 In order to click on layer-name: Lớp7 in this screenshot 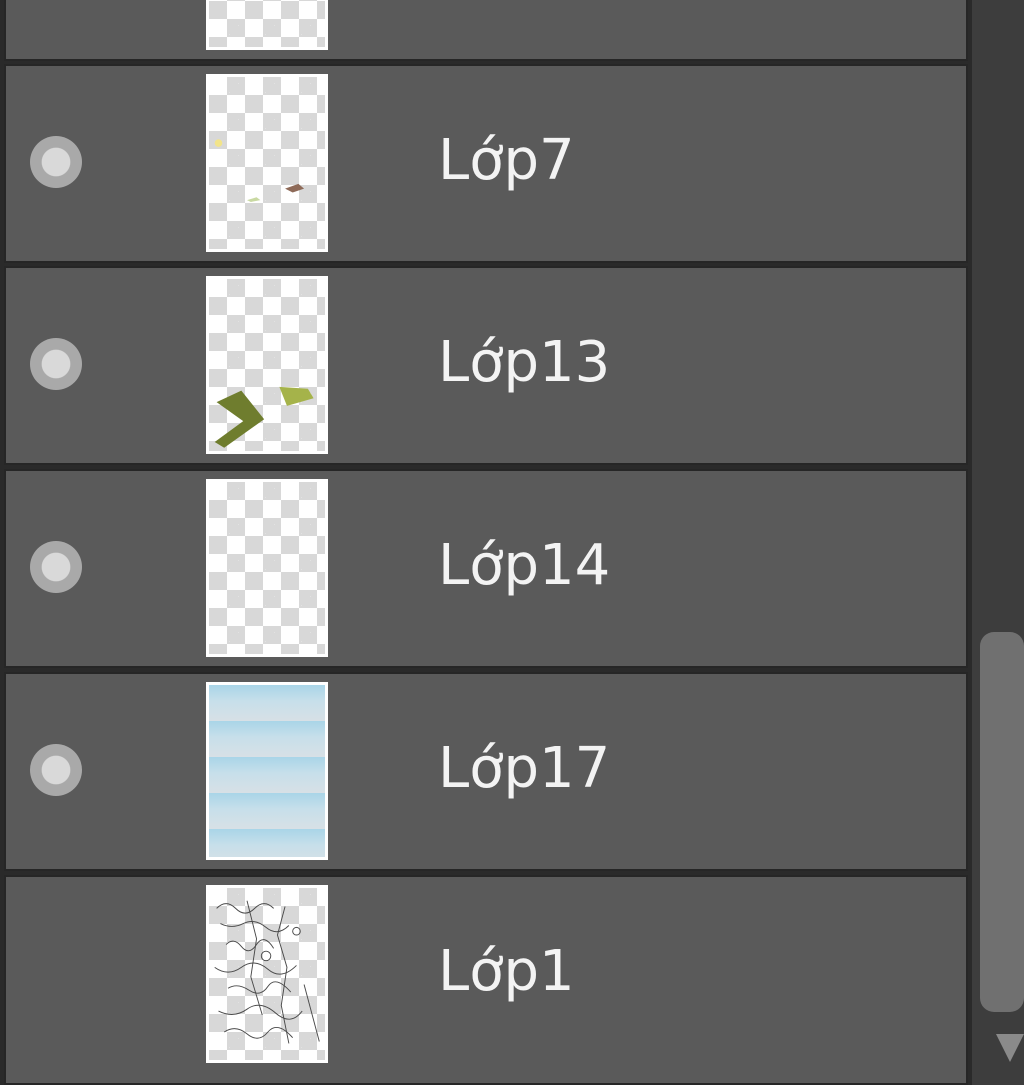, I will do `click(506, 161)`.